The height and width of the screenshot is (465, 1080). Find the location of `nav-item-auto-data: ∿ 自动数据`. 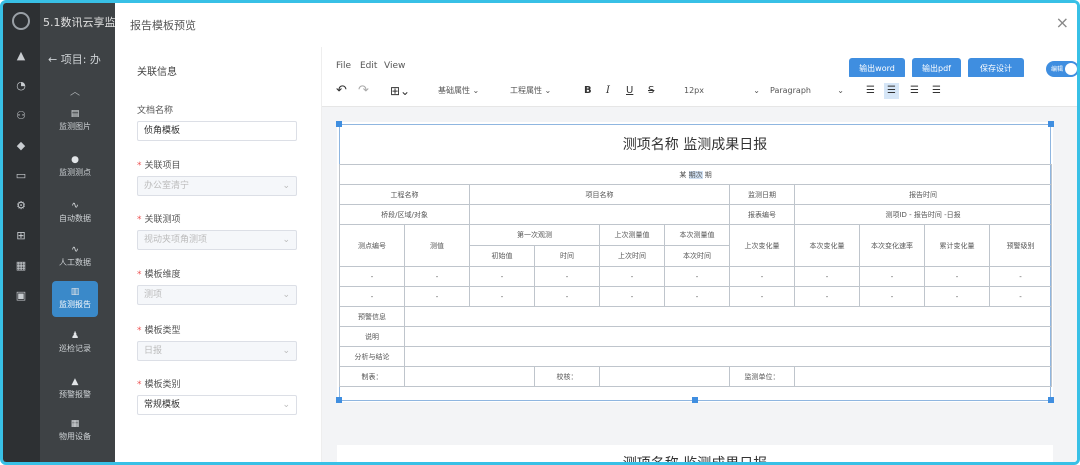

nav-item-auto-data: ∿ 自动数据 is located at coordinates (75, 216).